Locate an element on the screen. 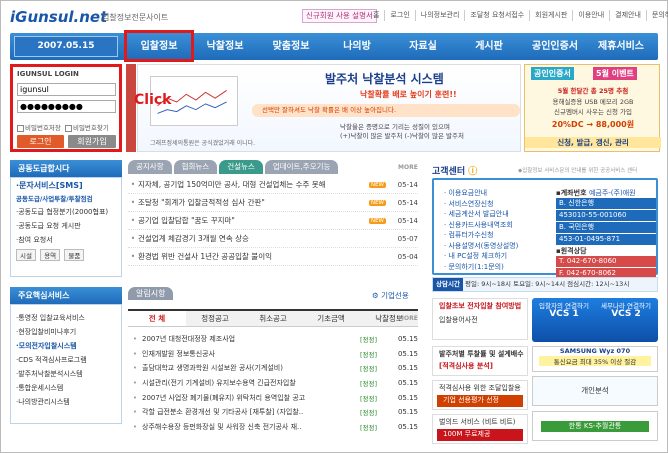 This screenshot has height=453, width=668. webhard-box: 벌의드 서비스 (비트 비트) 100M 무료제공 is located at coordinates (480, 429).